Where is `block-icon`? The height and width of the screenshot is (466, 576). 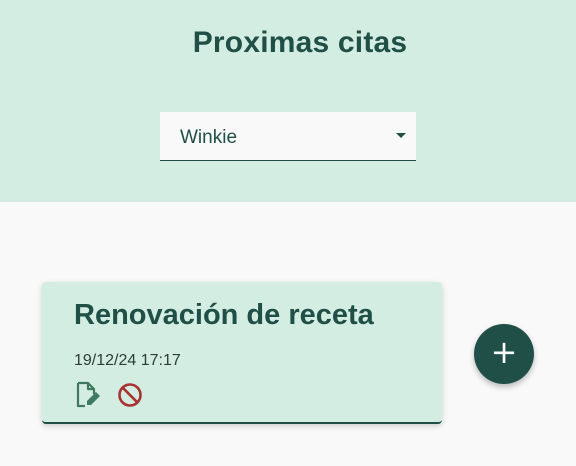 block-icon is located at coordinates (130, 395).